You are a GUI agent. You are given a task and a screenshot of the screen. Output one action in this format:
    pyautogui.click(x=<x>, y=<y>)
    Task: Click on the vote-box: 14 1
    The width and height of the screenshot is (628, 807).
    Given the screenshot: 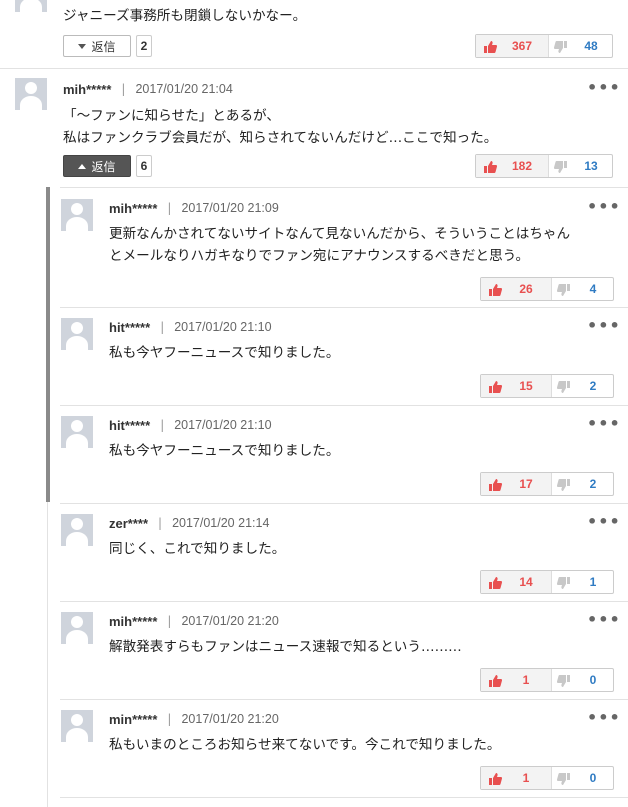 What is the action you would take?
    pyautogui.click(x=547, y=582)
    